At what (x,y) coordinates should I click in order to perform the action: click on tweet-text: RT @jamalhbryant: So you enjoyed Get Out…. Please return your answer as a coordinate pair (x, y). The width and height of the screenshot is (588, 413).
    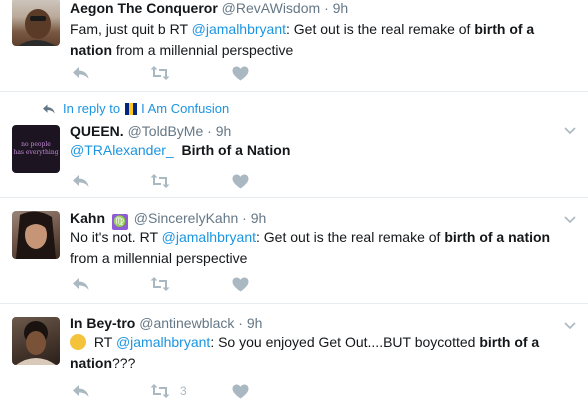
    Looking at the image, I should click on (305, 352).